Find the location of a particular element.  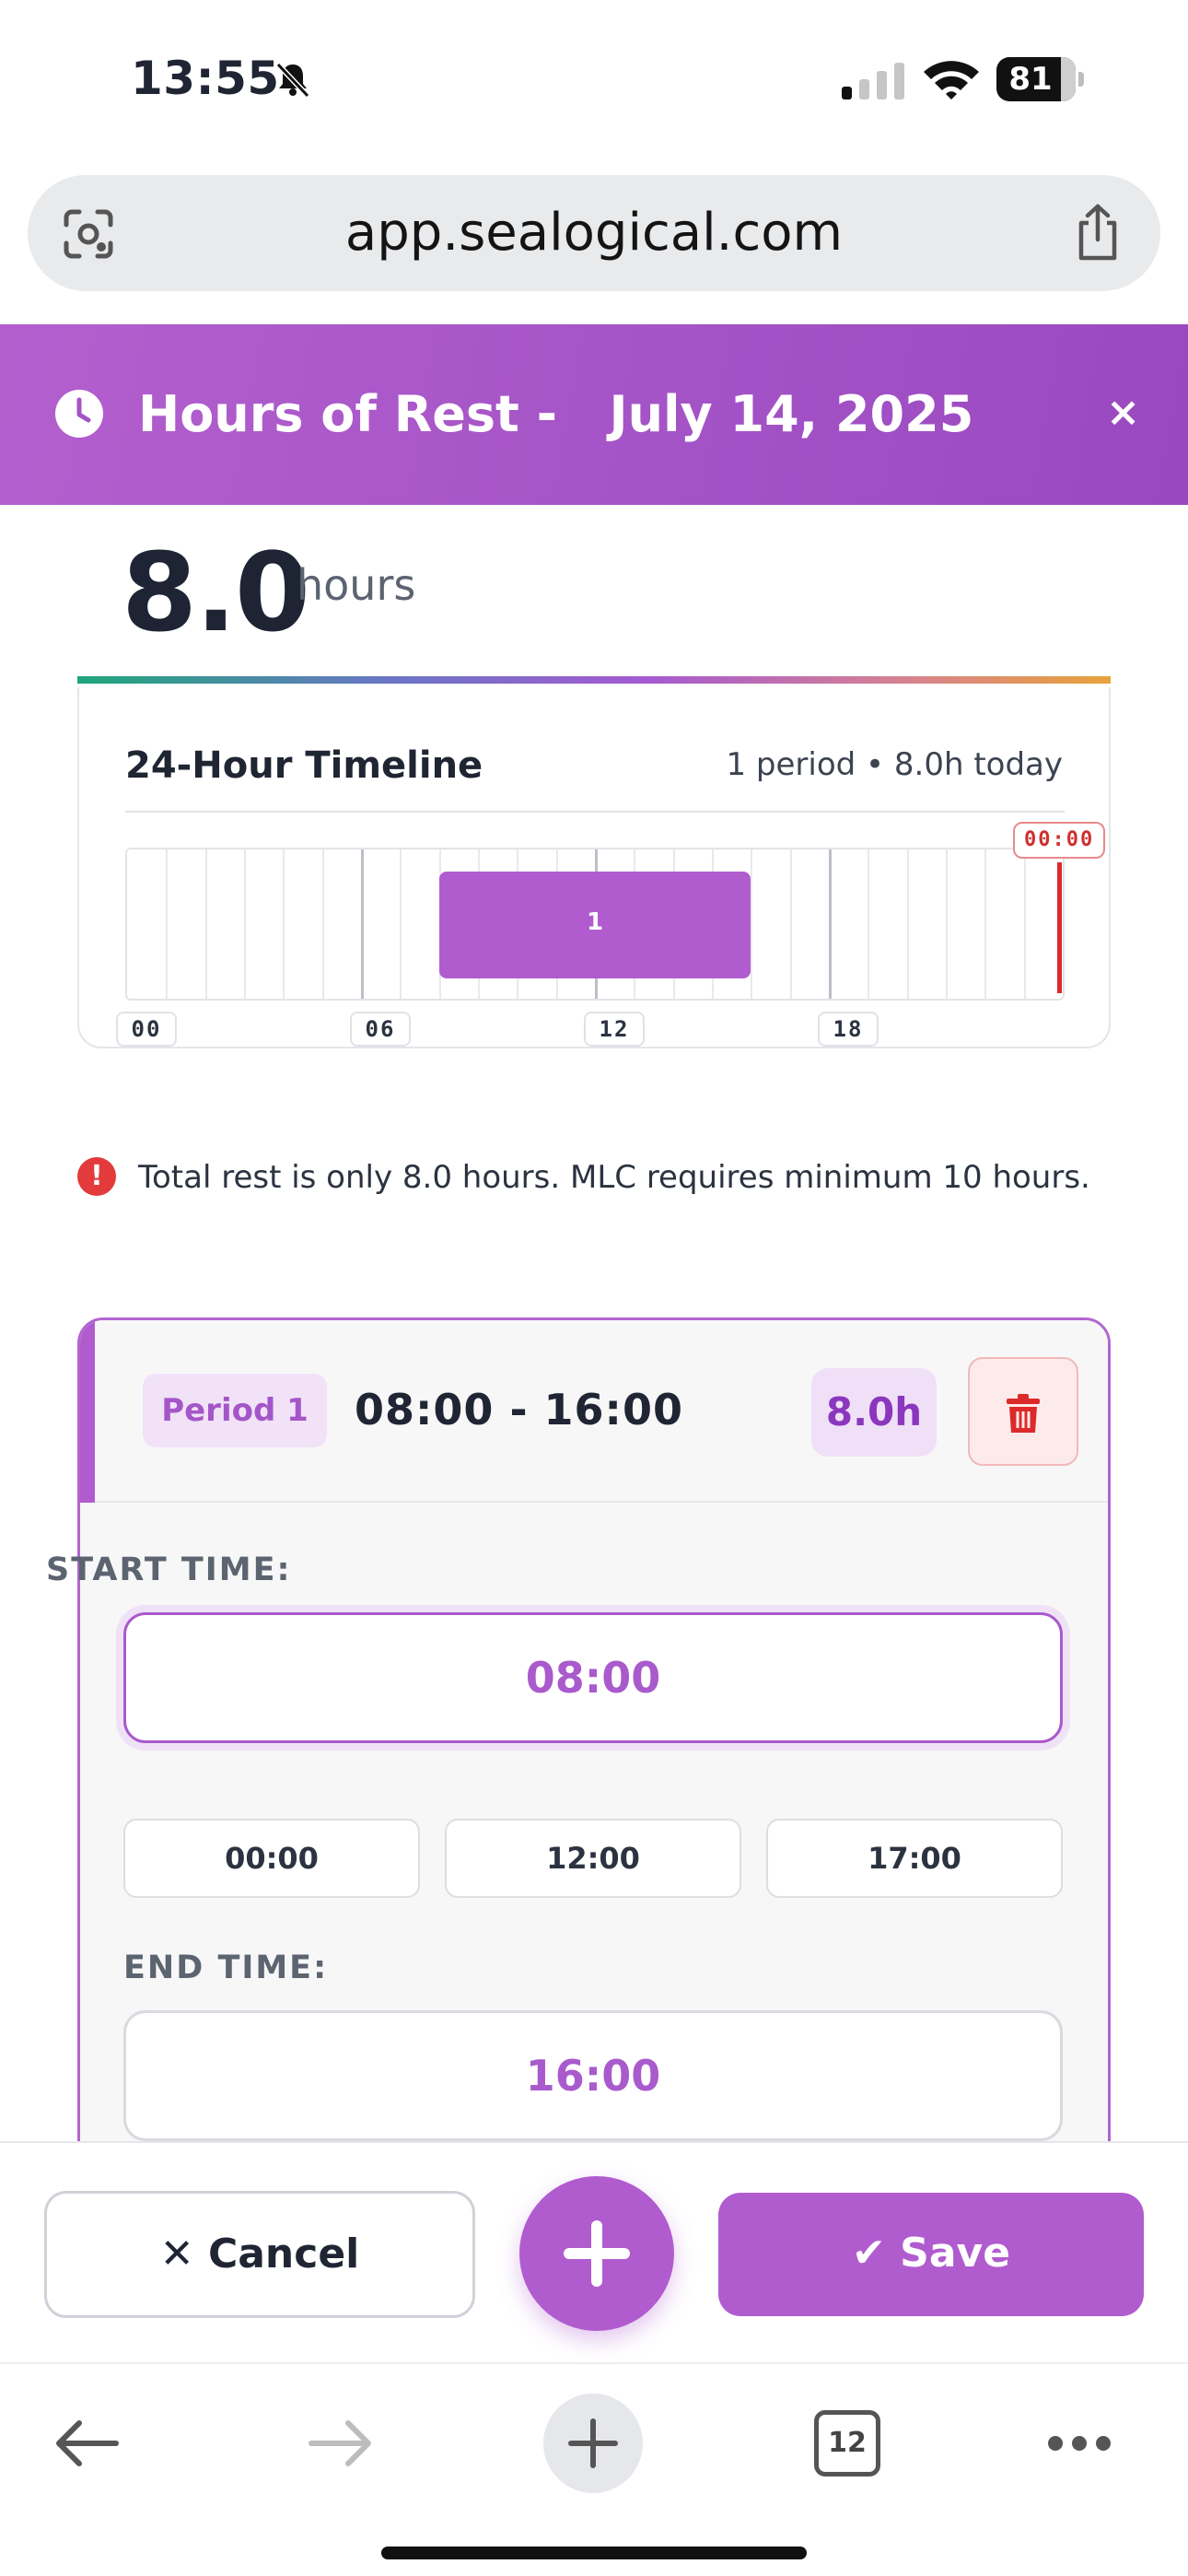

cellular-signal-icon is located at coordinates (873, 81).